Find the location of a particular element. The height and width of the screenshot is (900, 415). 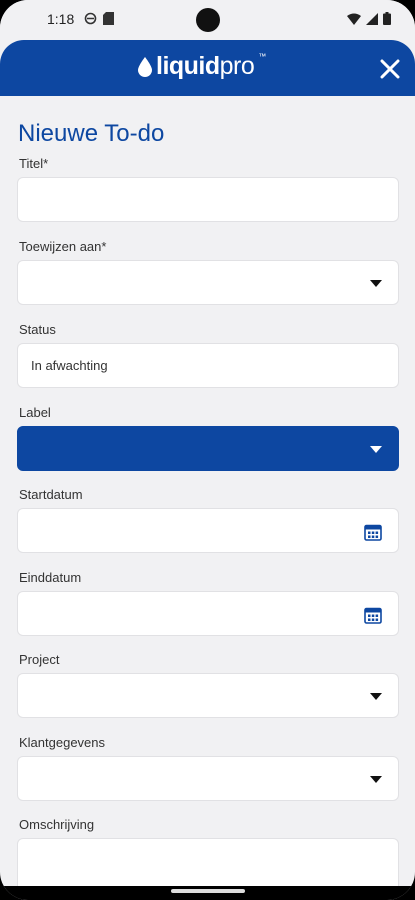

status-label: Status is located at coordinates (37, 329).